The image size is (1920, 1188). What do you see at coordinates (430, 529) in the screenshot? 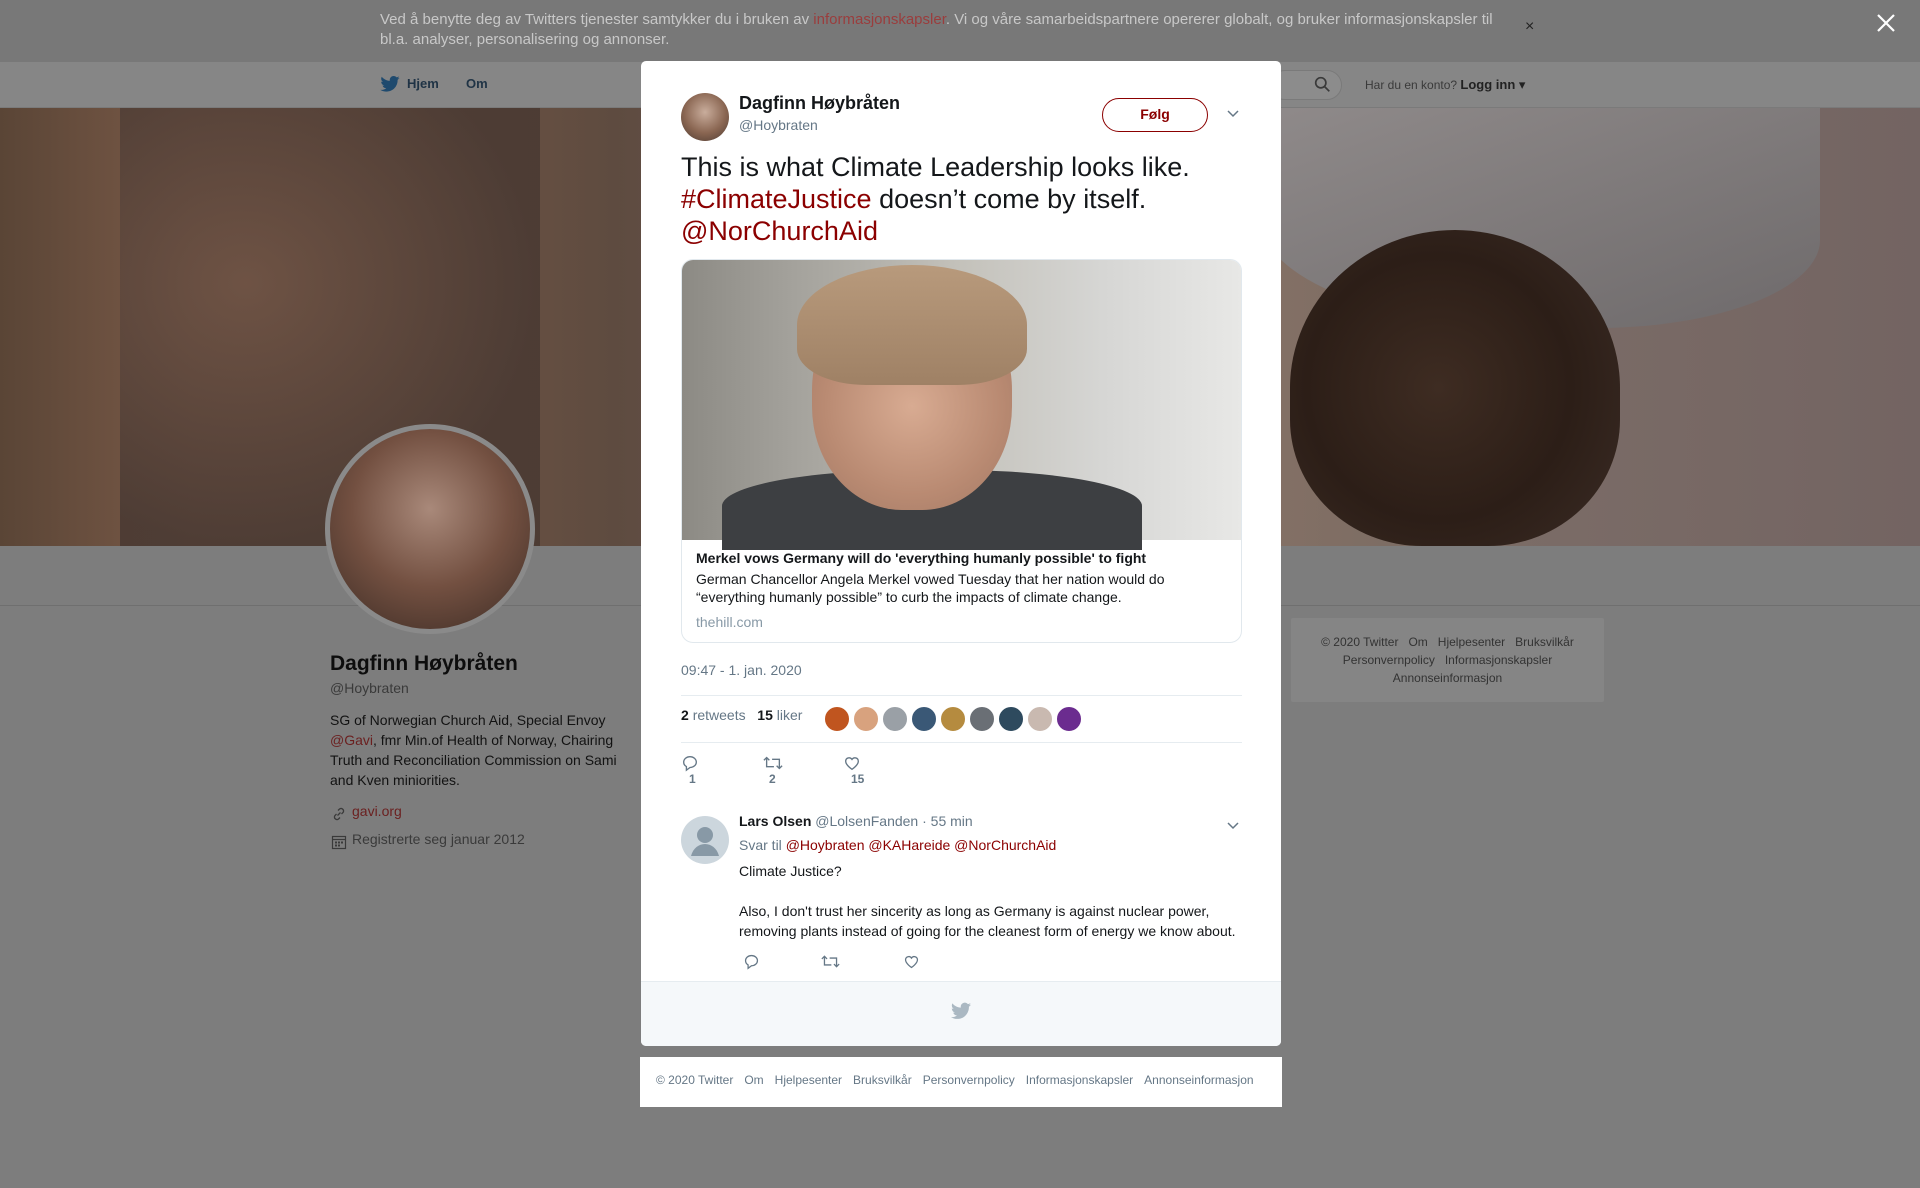
I see `profile-avatar` at bounding box center [430, 529].